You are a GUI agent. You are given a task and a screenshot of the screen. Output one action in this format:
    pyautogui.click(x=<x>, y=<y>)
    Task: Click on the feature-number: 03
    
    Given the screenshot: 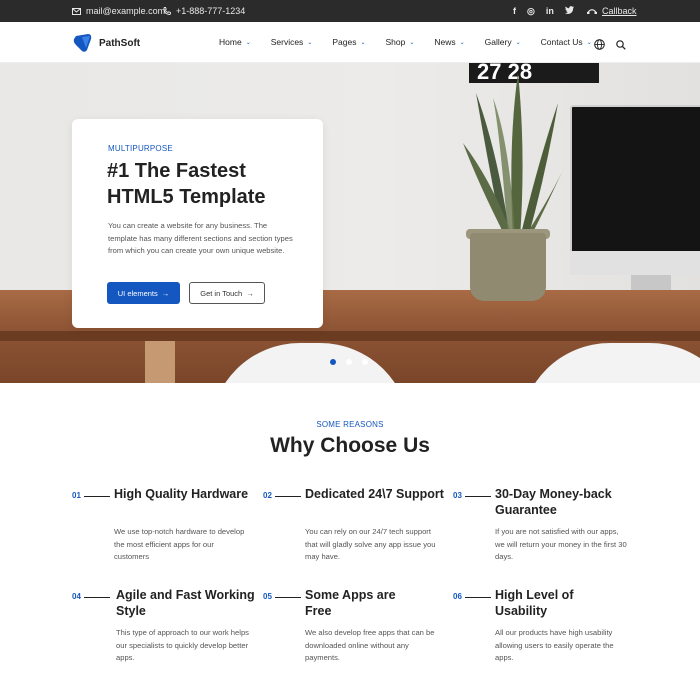 What is the action you would take?
    pyautogui.click(x=457, y=495)
    